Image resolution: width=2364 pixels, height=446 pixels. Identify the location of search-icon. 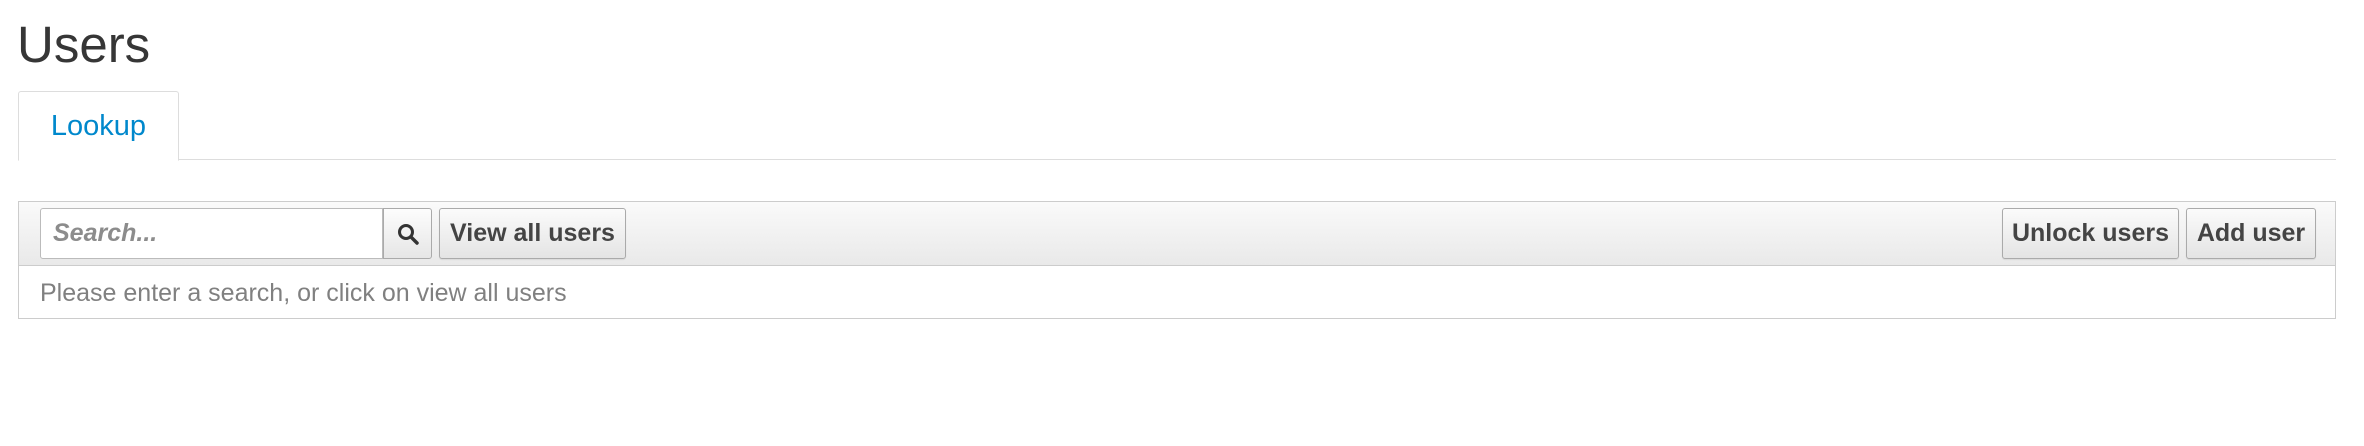
(408, 234).